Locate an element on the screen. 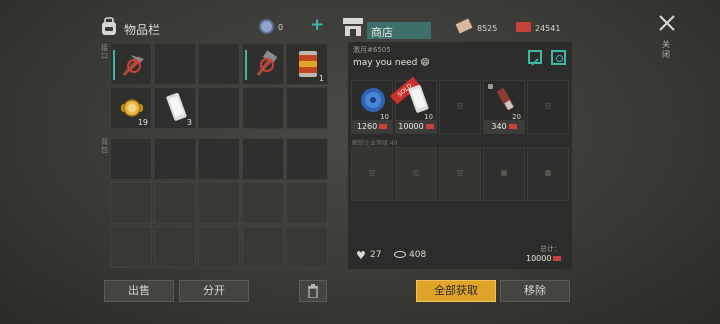 The image size is (720, 324). add-coin-button: + is located at coordinates (317, 25).